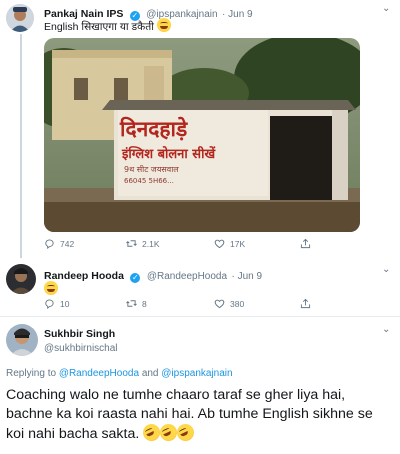 The width and height of the screenshot is (400, 454). What do you see at coordinates (200, 316) in the screenshot?
I see `divider` at bounding box center [200, 316].